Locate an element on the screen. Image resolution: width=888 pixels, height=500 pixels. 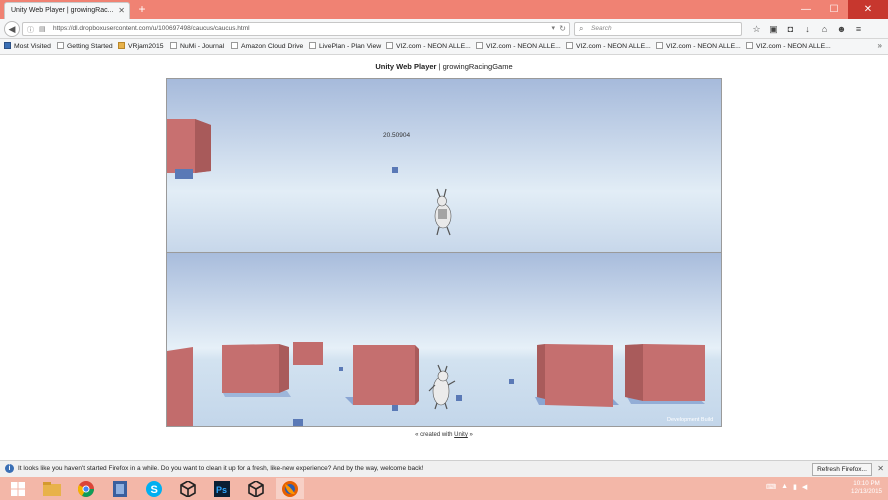
page-title-bold: Unity Web Player is located at coordinates (406, 66).